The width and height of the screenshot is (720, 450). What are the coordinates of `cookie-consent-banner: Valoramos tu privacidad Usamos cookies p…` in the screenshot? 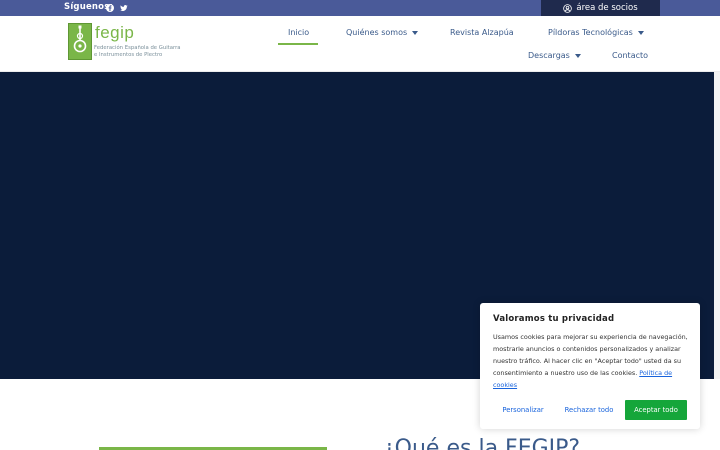 It's located at (590, 366).